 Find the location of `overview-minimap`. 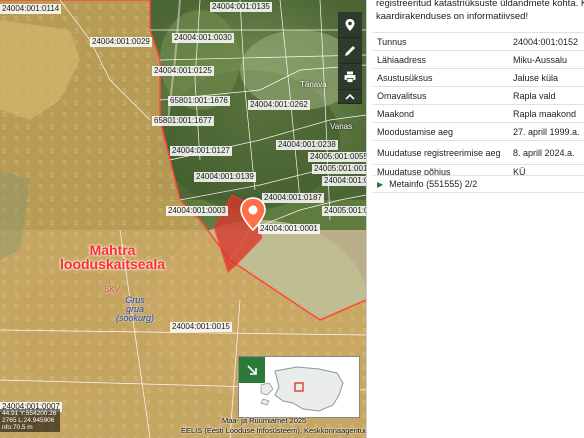

overview-minimap is located at coordinates (299, 387).